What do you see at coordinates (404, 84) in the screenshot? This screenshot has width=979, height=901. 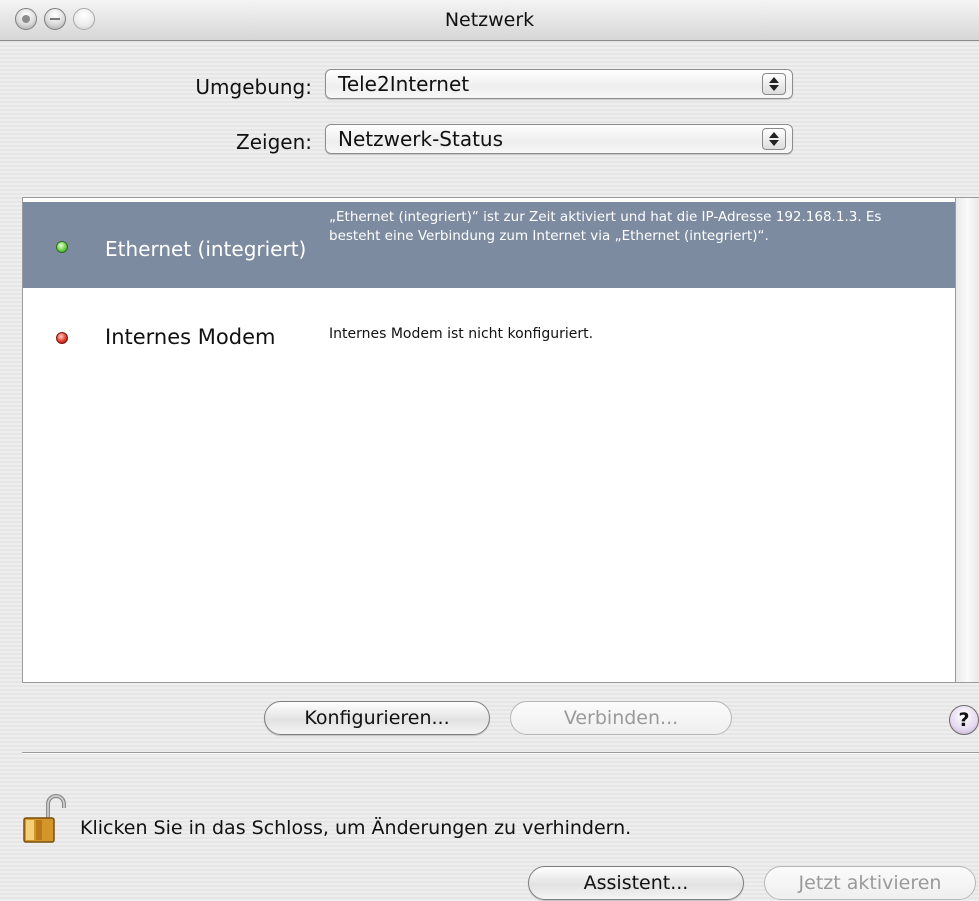 I see `location-value: Tele2Internet` at bounding box center [404, 84].